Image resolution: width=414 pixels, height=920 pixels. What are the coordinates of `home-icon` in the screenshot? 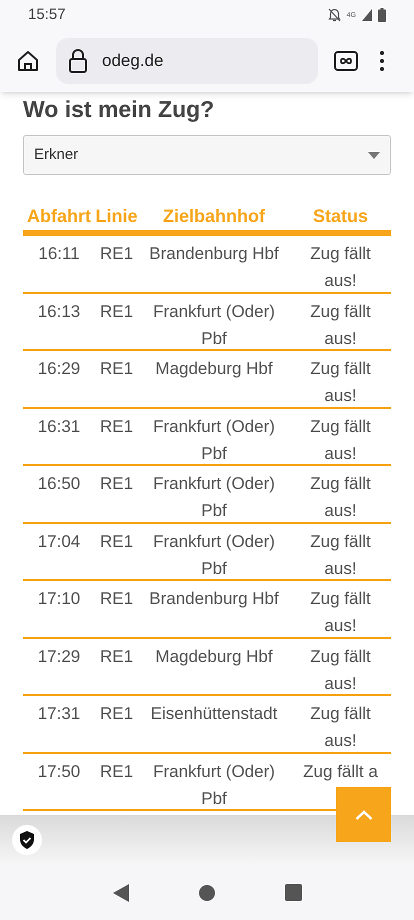 It's located at (28, 61).